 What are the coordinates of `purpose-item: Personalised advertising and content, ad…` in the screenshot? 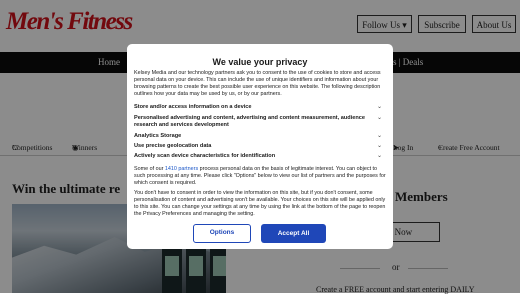 It's located at (260, 122).